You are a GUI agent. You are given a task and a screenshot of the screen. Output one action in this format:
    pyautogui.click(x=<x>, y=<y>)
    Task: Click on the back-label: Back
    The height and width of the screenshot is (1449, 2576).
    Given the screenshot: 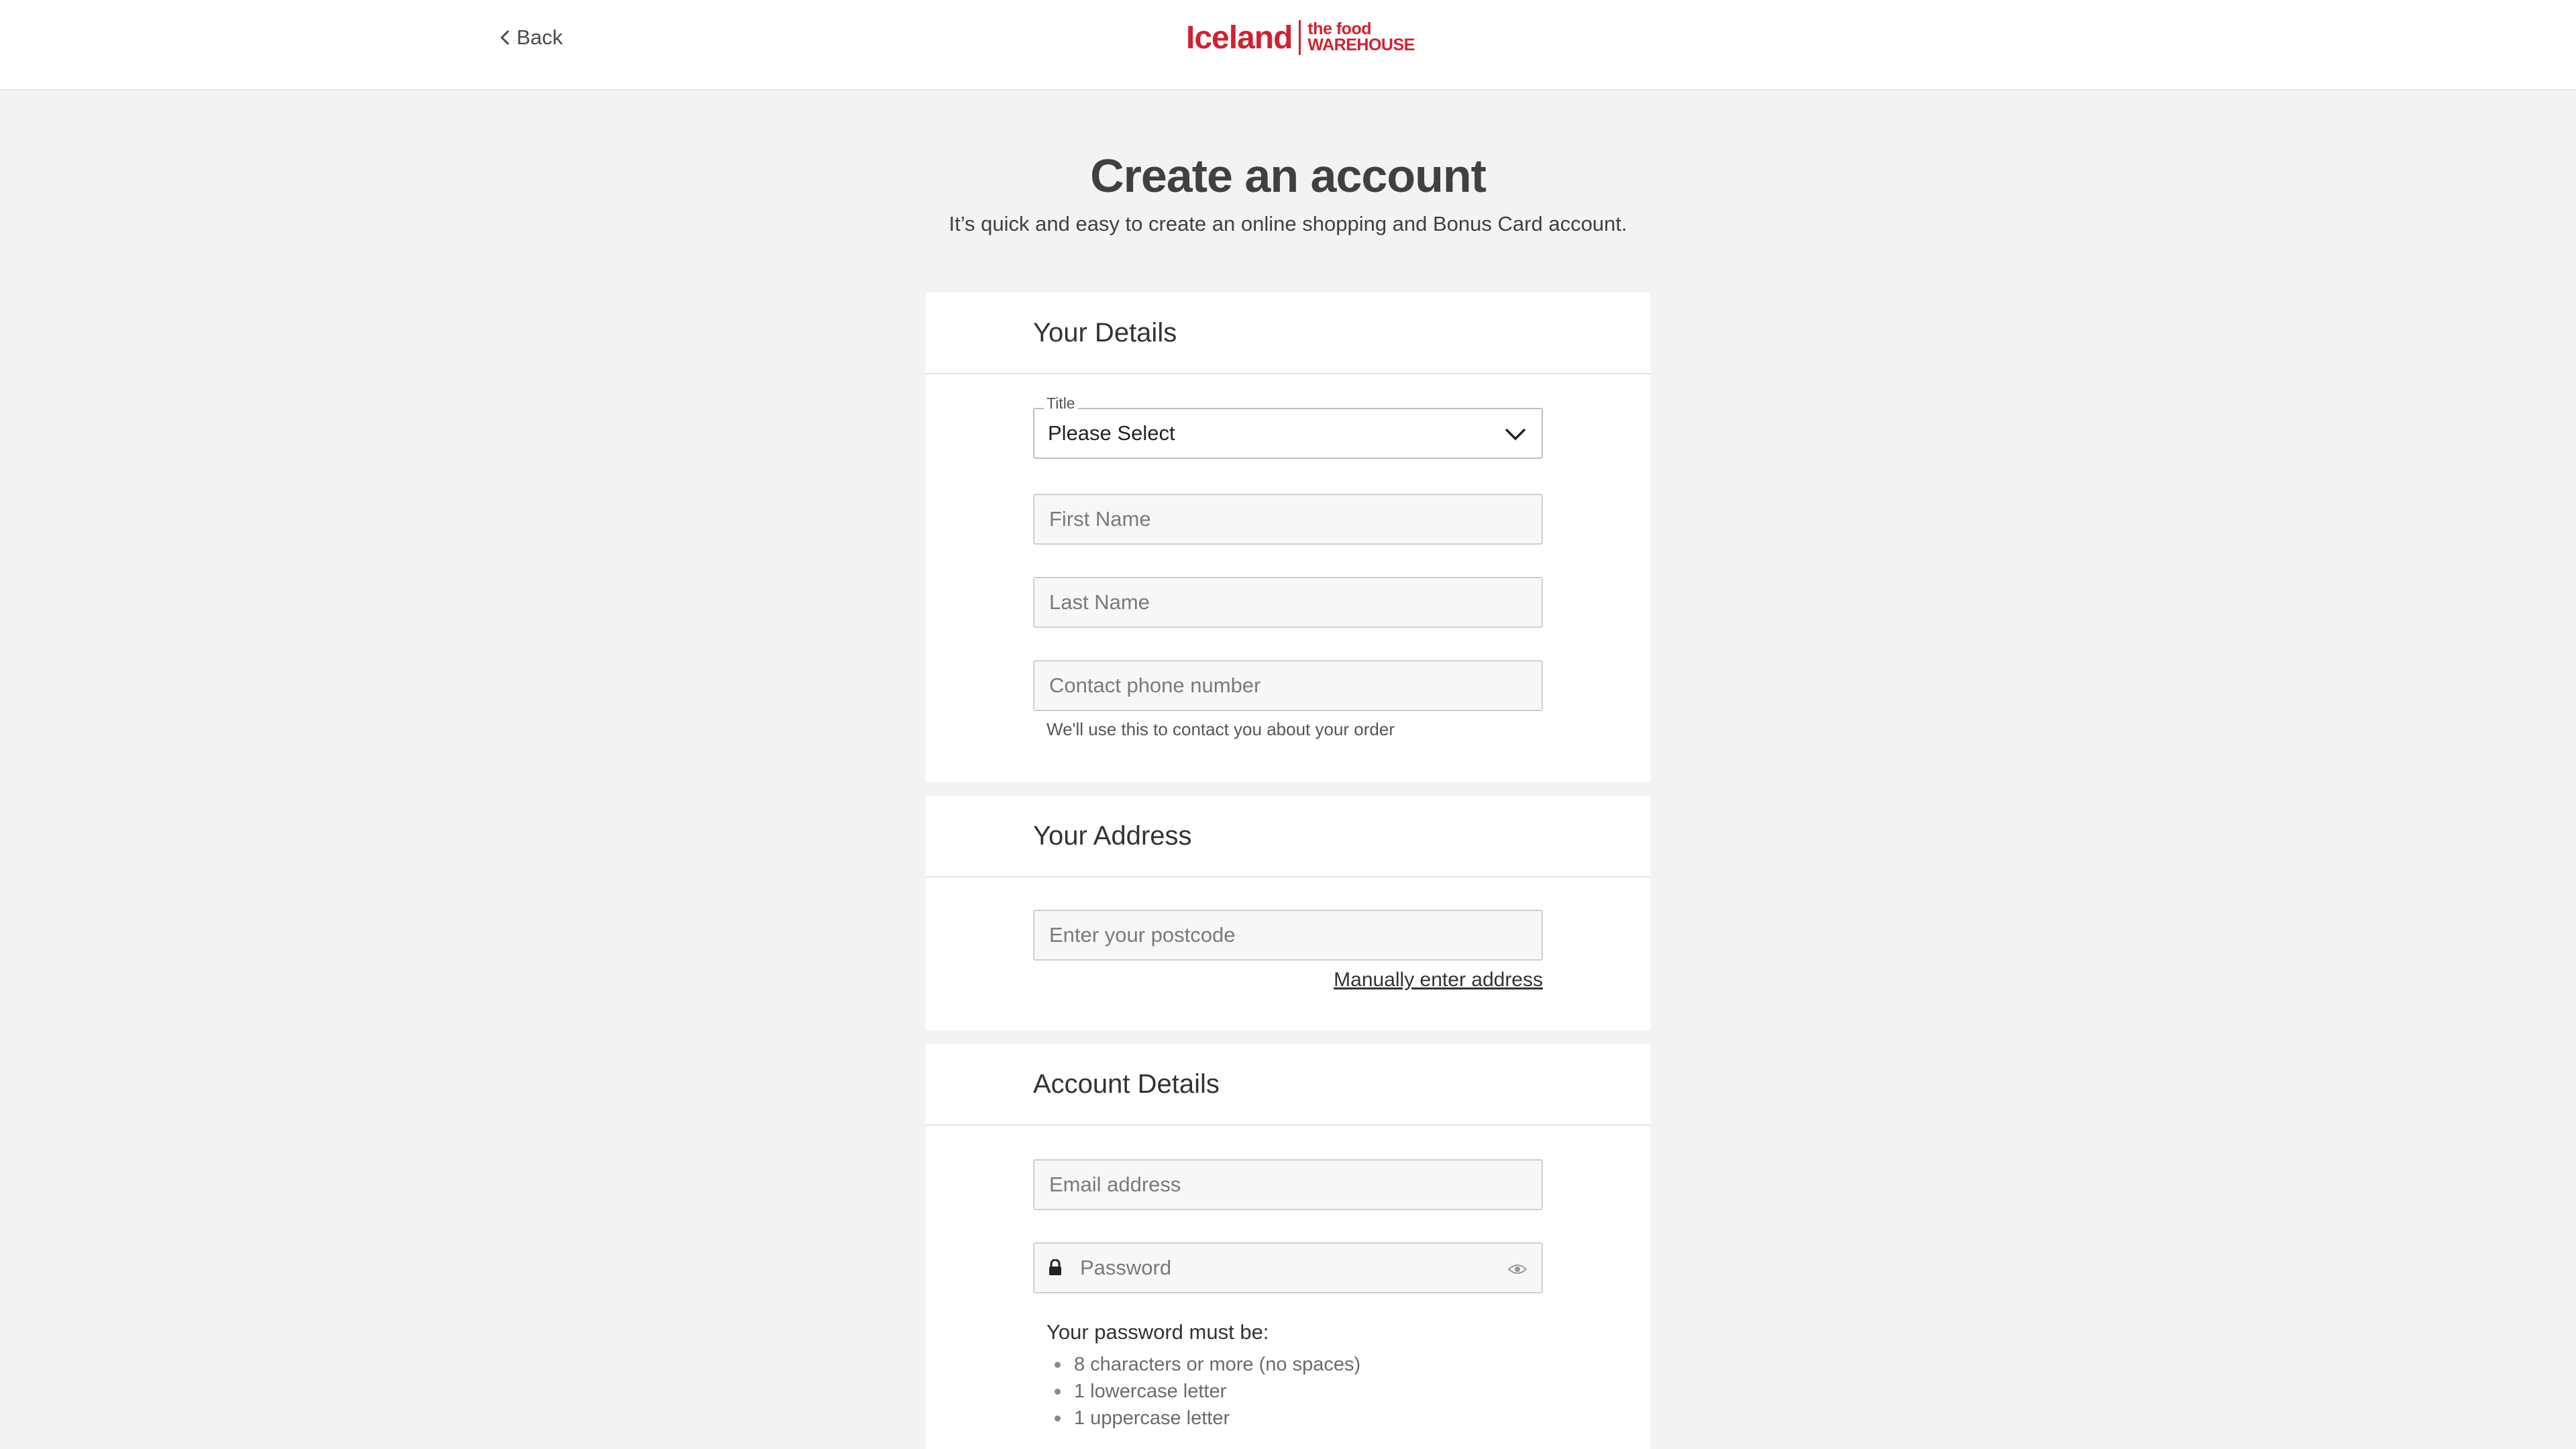 What is the action you would take?
    pyautogui.click(x=540, y=37)
    